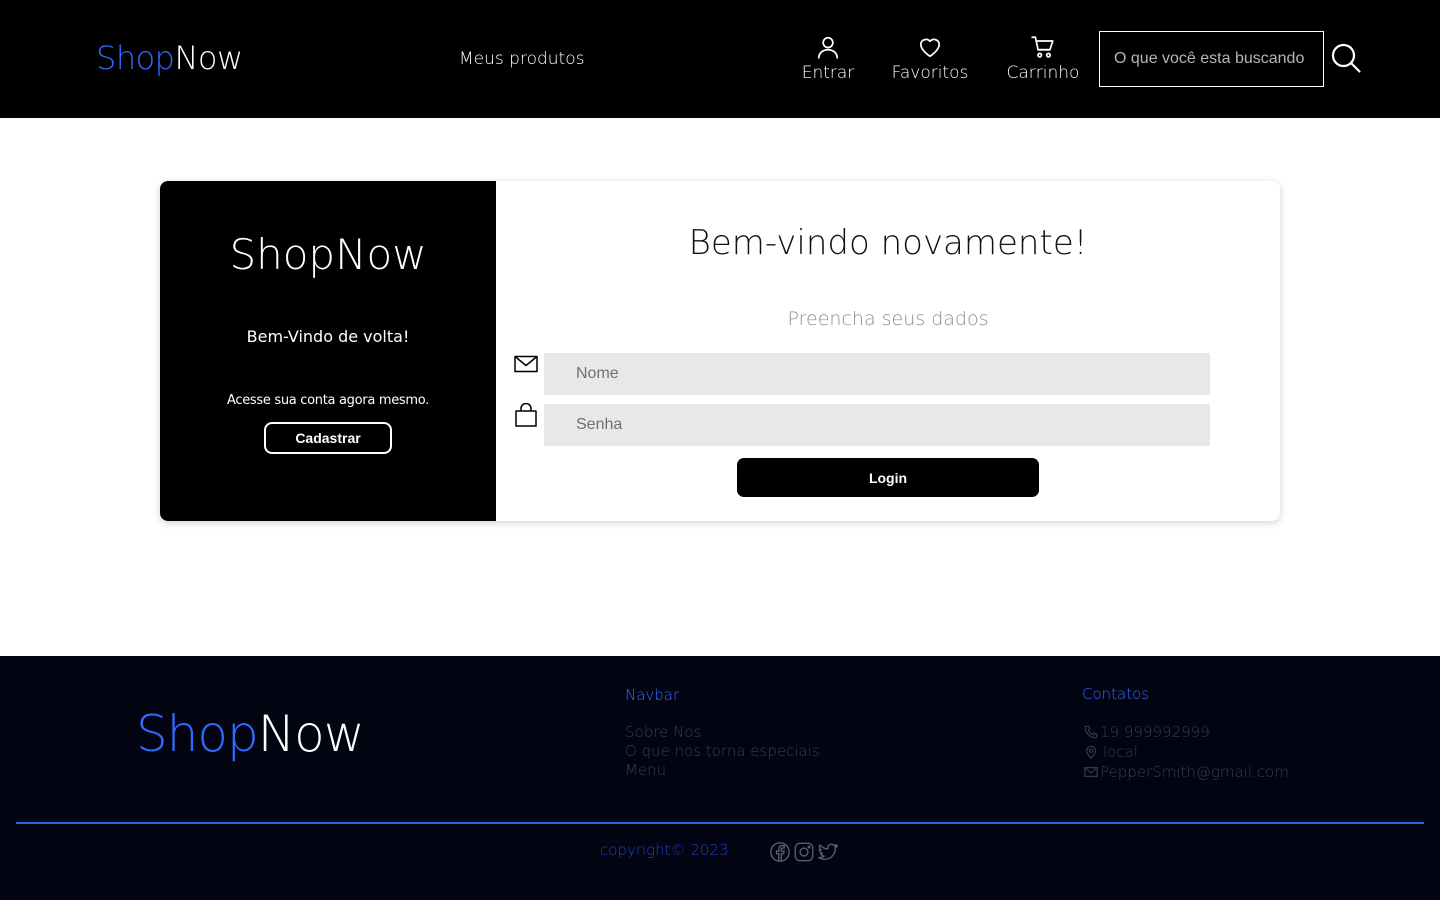 This screenshot has width=1440, height=900. Describe the element at coordinates (135, 58) in the screenshot. I see `logo-shop-text: Shop` at that location.